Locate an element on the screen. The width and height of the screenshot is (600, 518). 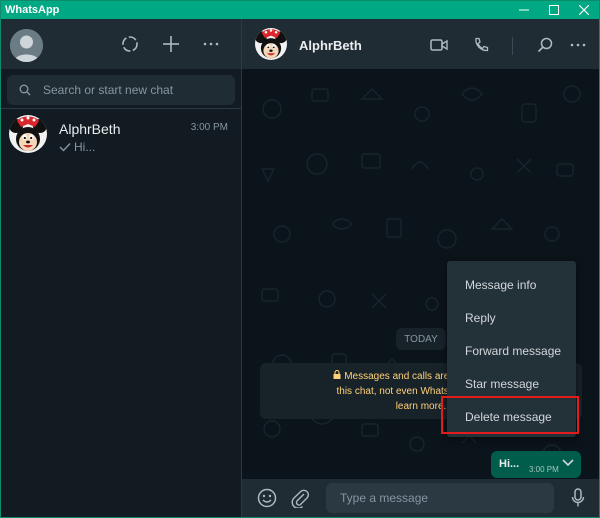
menu-button is located at coordinates (211, 44).